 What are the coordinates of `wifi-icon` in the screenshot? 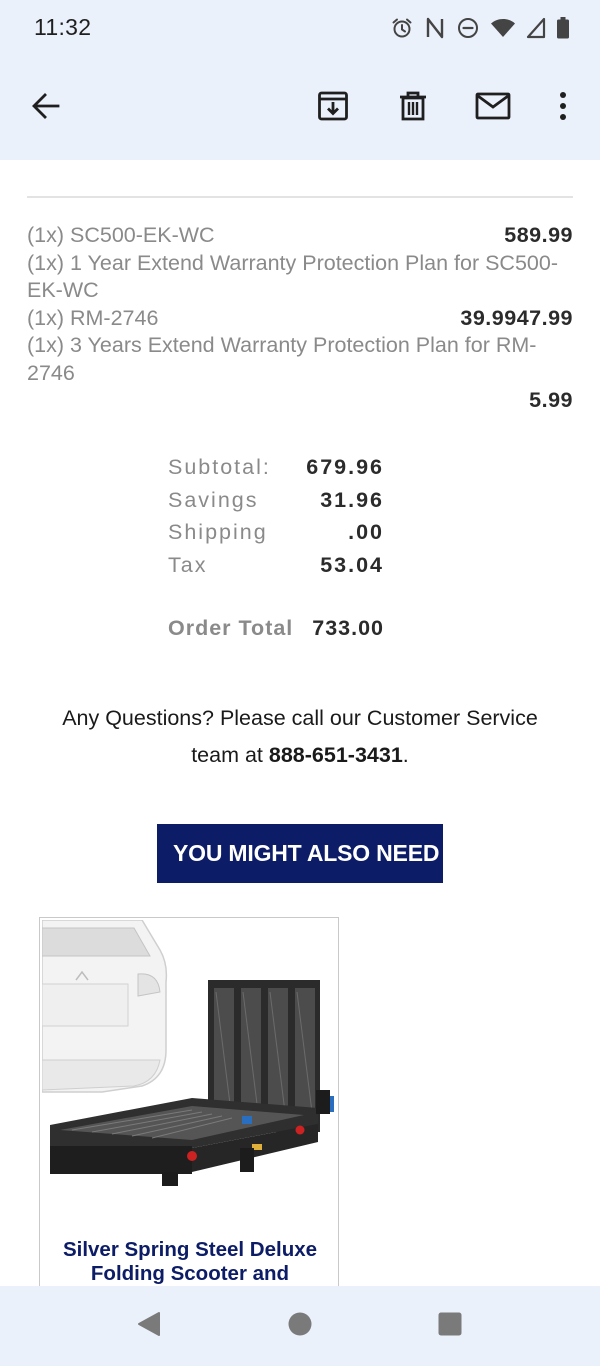 It's located at (503, 28).